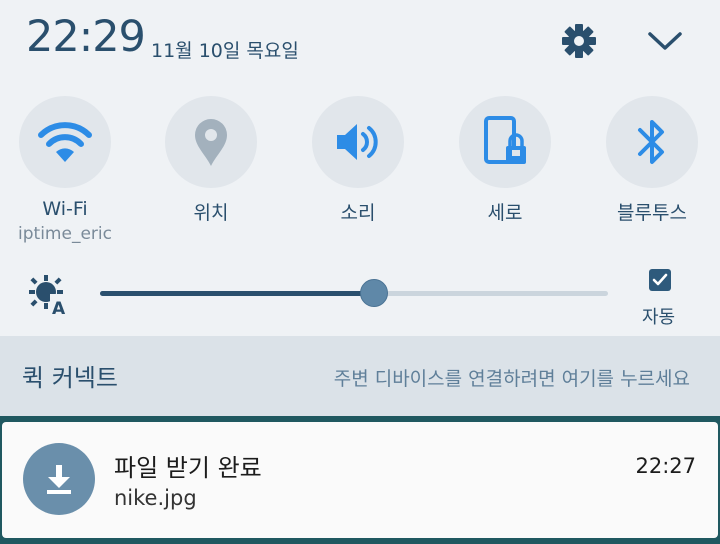  I want to click on rotation-label: 세로, so click(505, 213).